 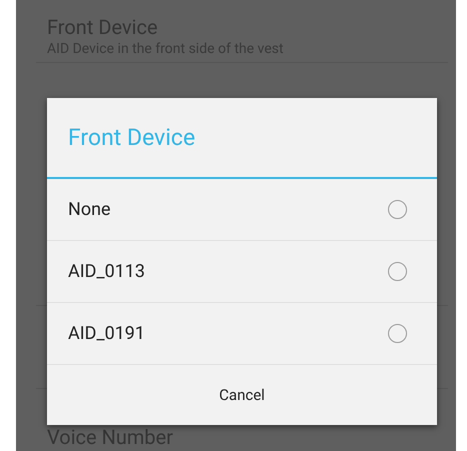 I want to click on option-label: AID_0191, so click(x=107, y=333).